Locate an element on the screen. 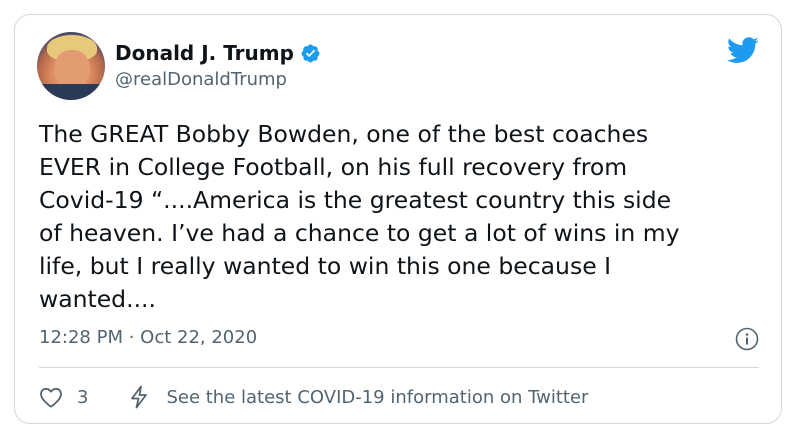 The height and width of the screenshot is (442, 800). author-name: Donald J. Trump is located at coordinates (204, 53).